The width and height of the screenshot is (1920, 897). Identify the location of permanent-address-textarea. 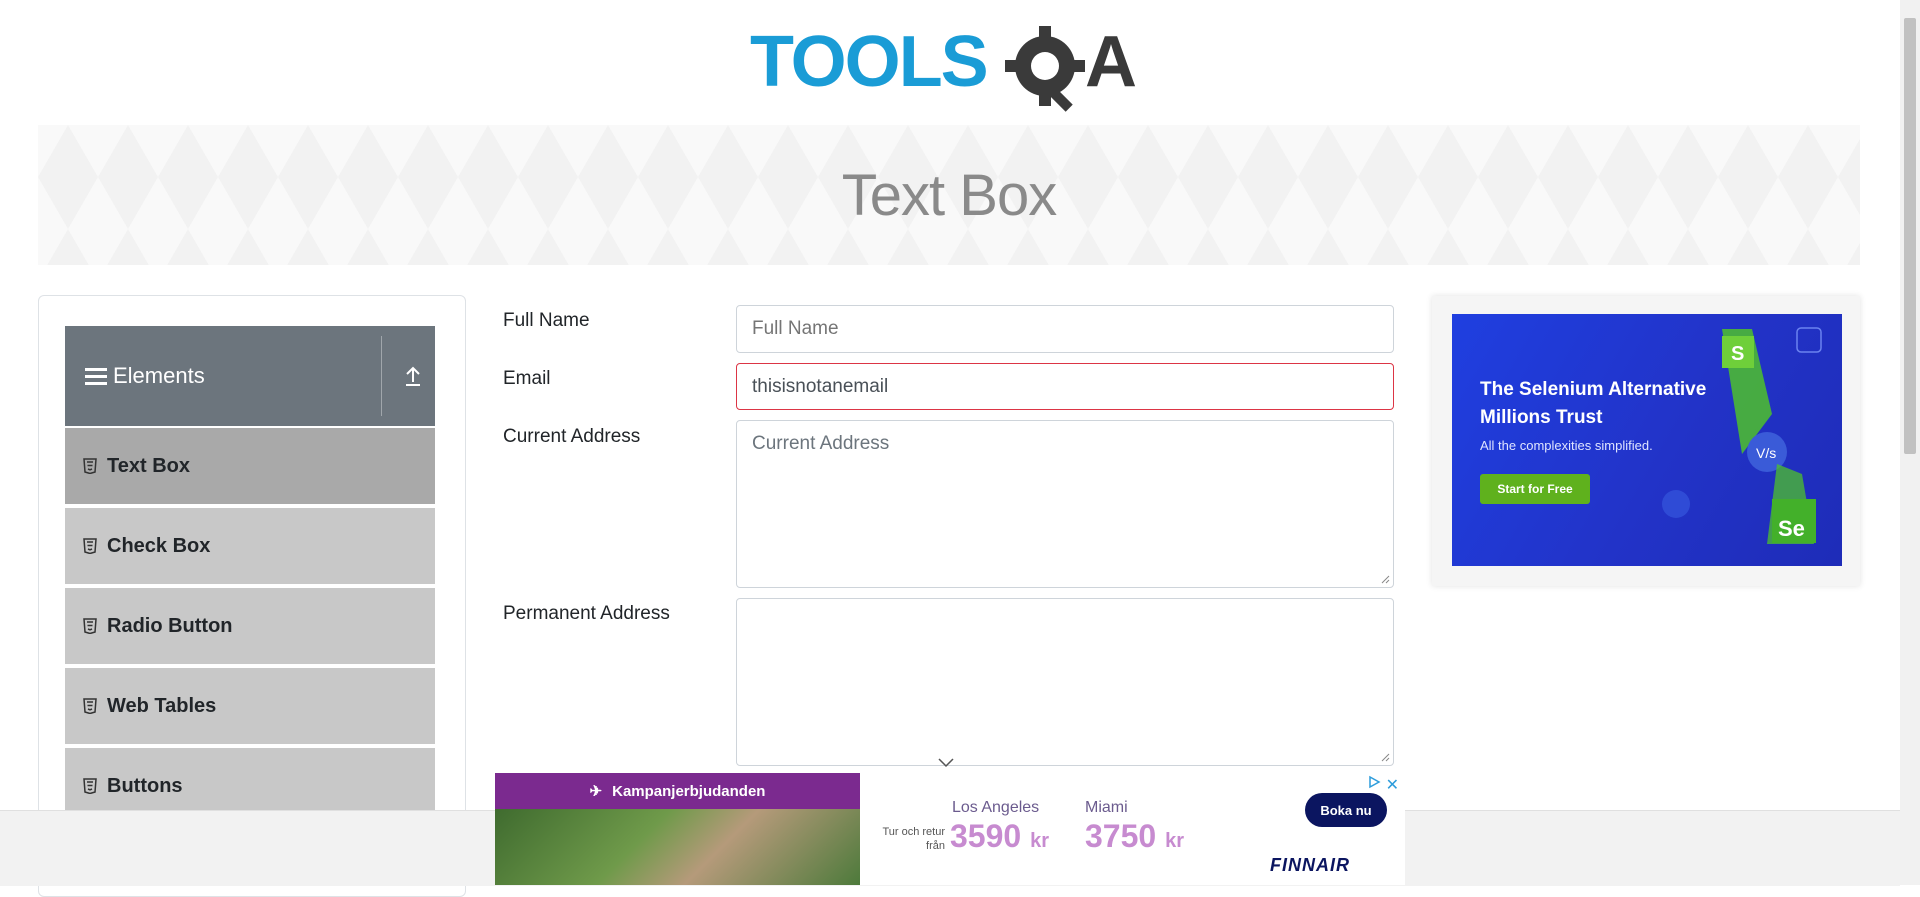
(1065, 682).